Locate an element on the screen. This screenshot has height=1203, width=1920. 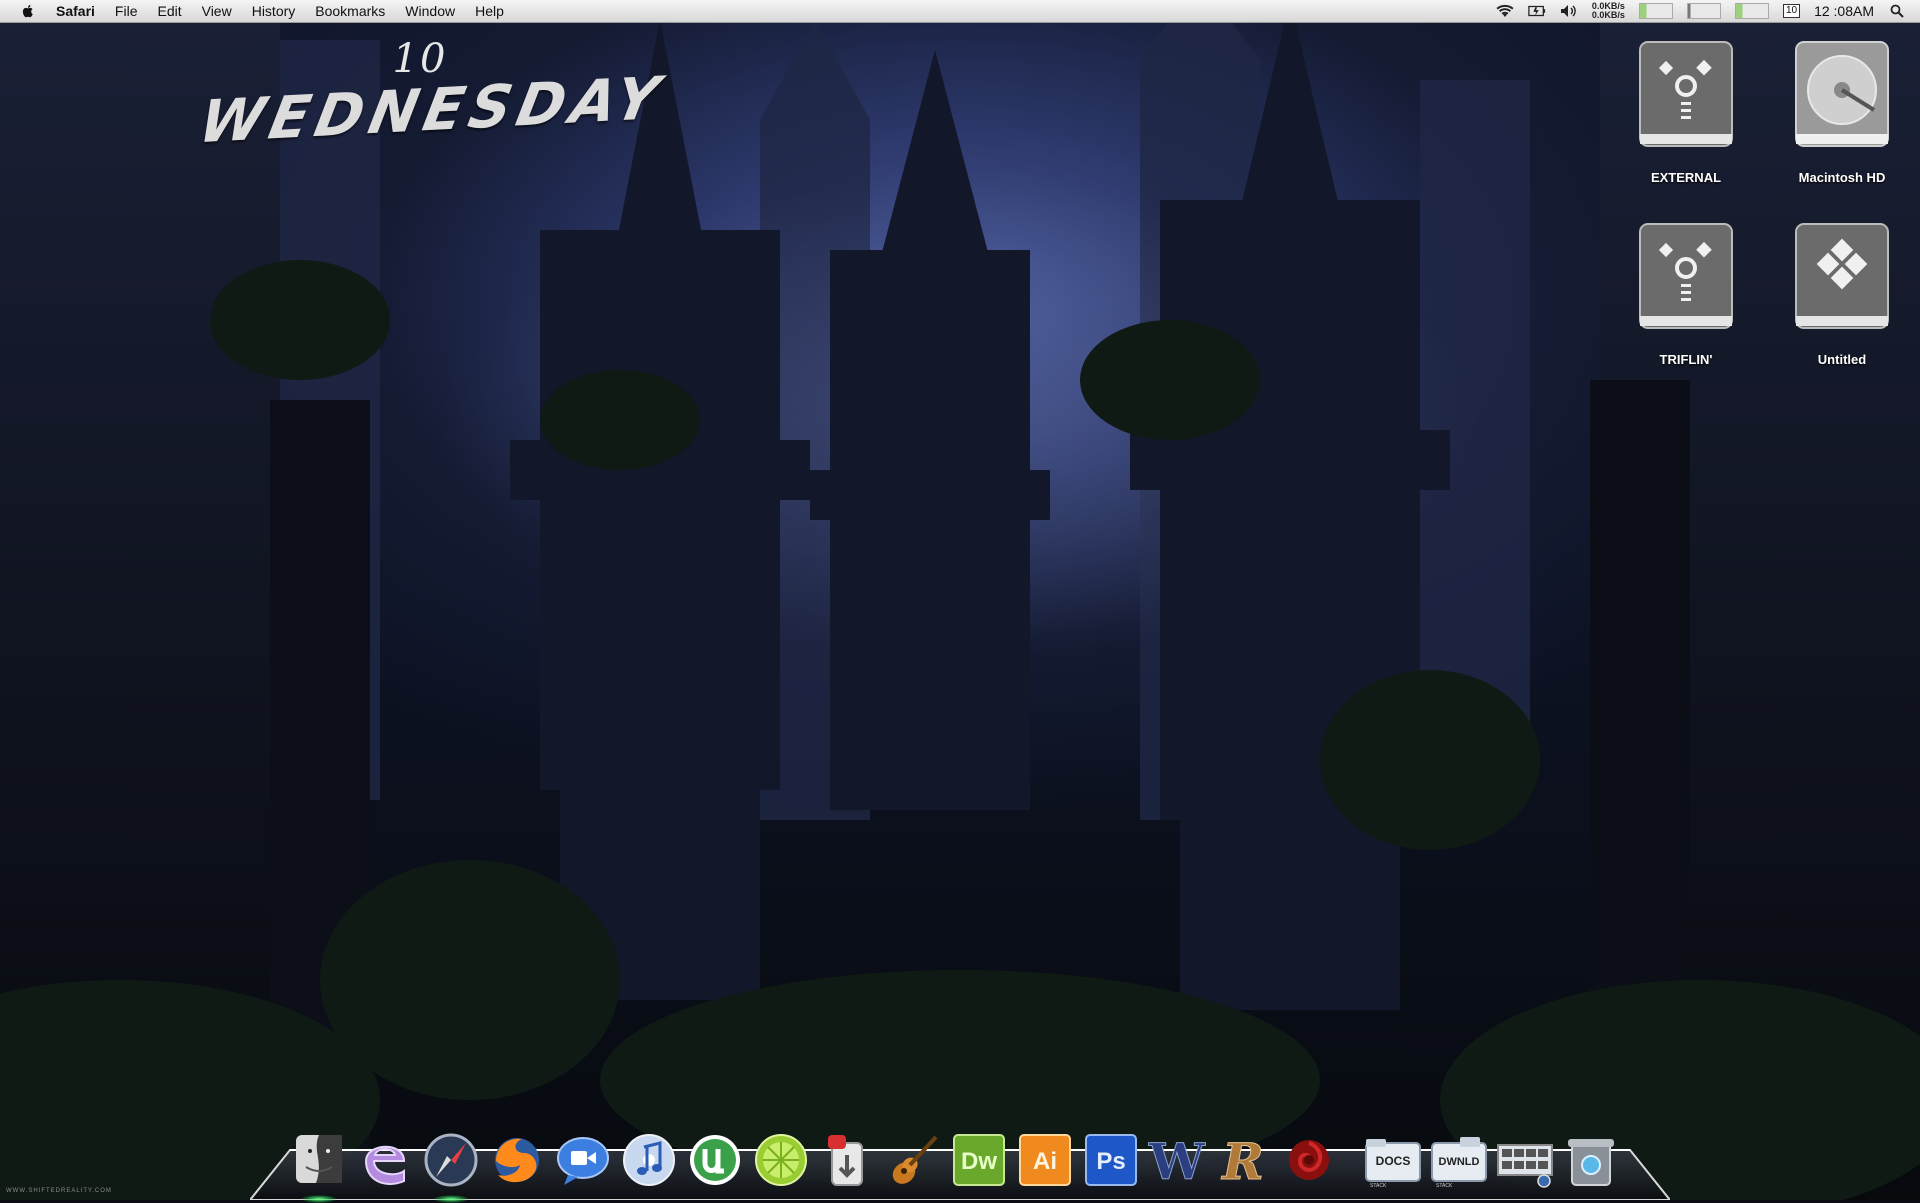
menu-help: Help is located at coordinates (489, 11).